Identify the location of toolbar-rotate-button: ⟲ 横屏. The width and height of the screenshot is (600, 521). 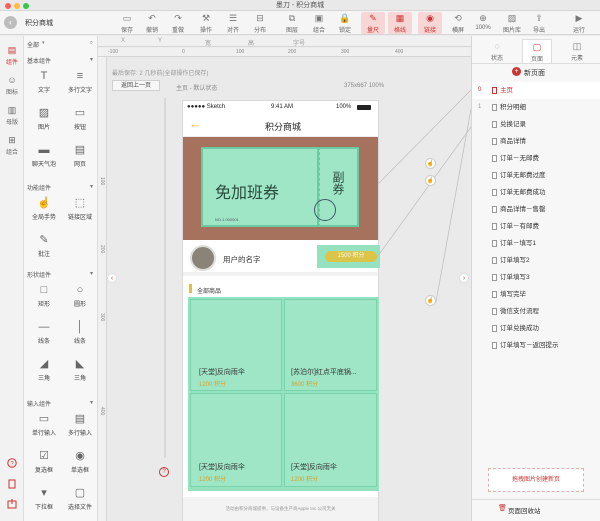
(458, 23).